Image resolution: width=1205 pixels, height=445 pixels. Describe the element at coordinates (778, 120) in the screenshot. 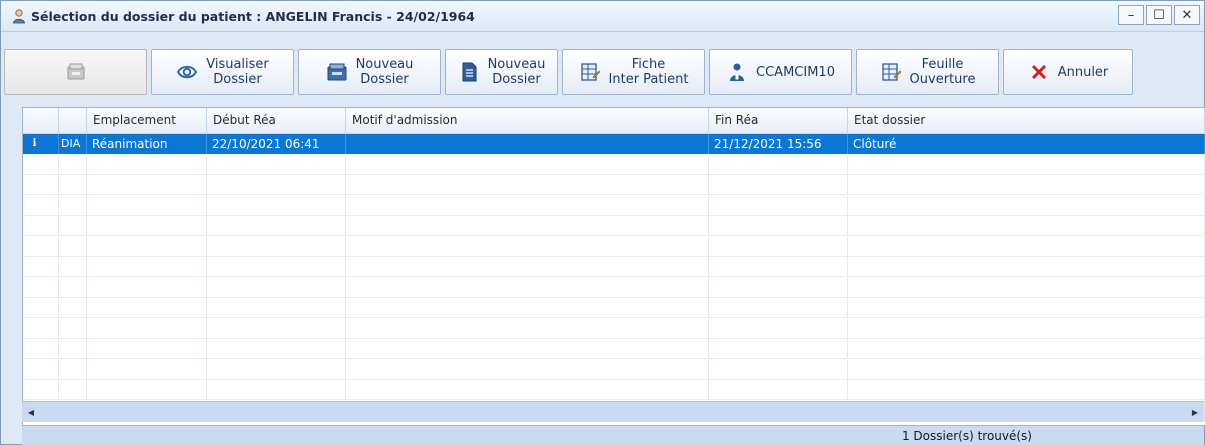

I see `col-header-fin-rea: Fin Réa` at that location.